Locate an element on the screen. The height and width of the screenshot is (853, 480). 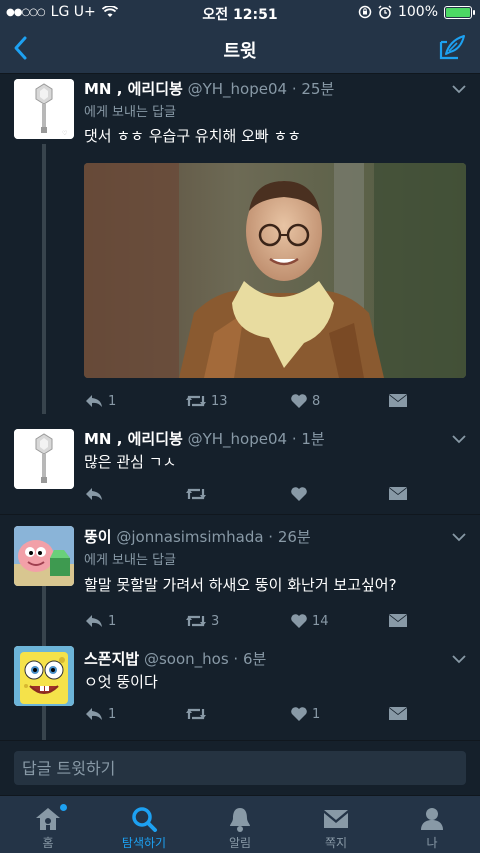
retweet-count: 3 is located at coordinates (215, 621).